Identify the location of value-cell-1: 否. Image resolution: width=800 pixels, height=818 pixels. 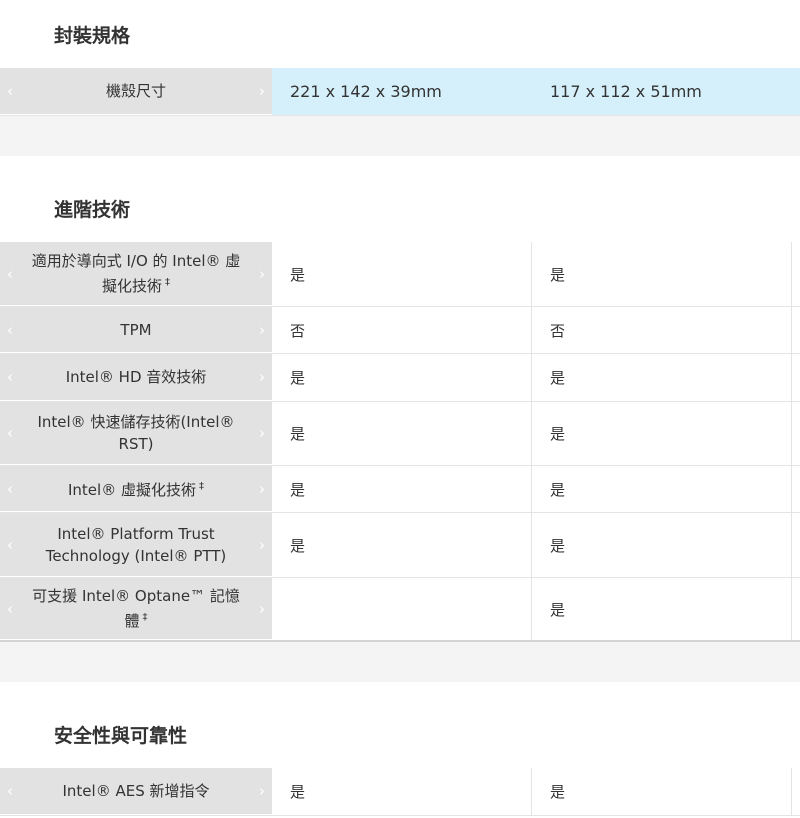
(402, 330).